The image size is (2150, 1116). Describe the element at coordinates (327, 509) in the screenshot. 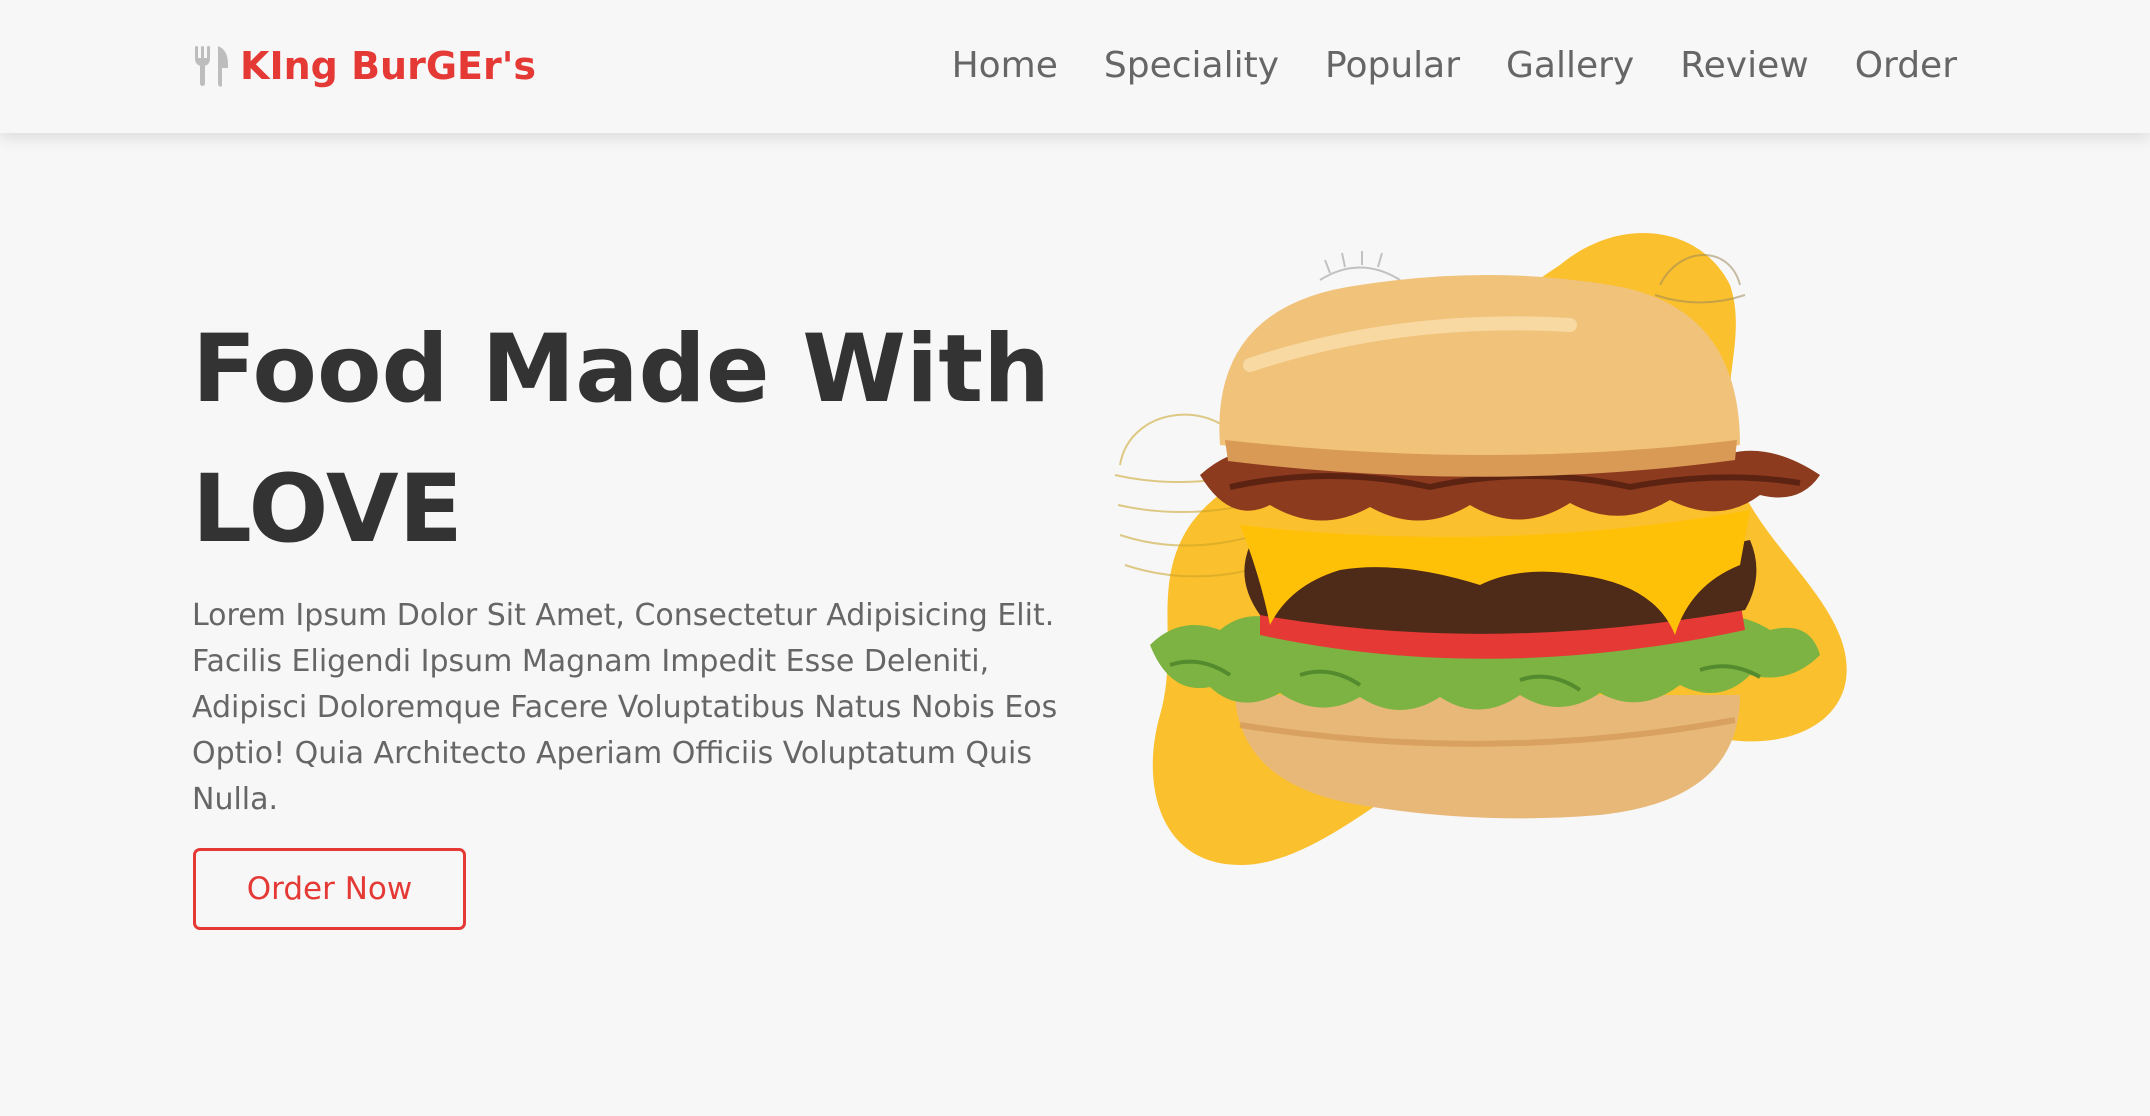

I see `hero-title-line2: LOVE` at that location.